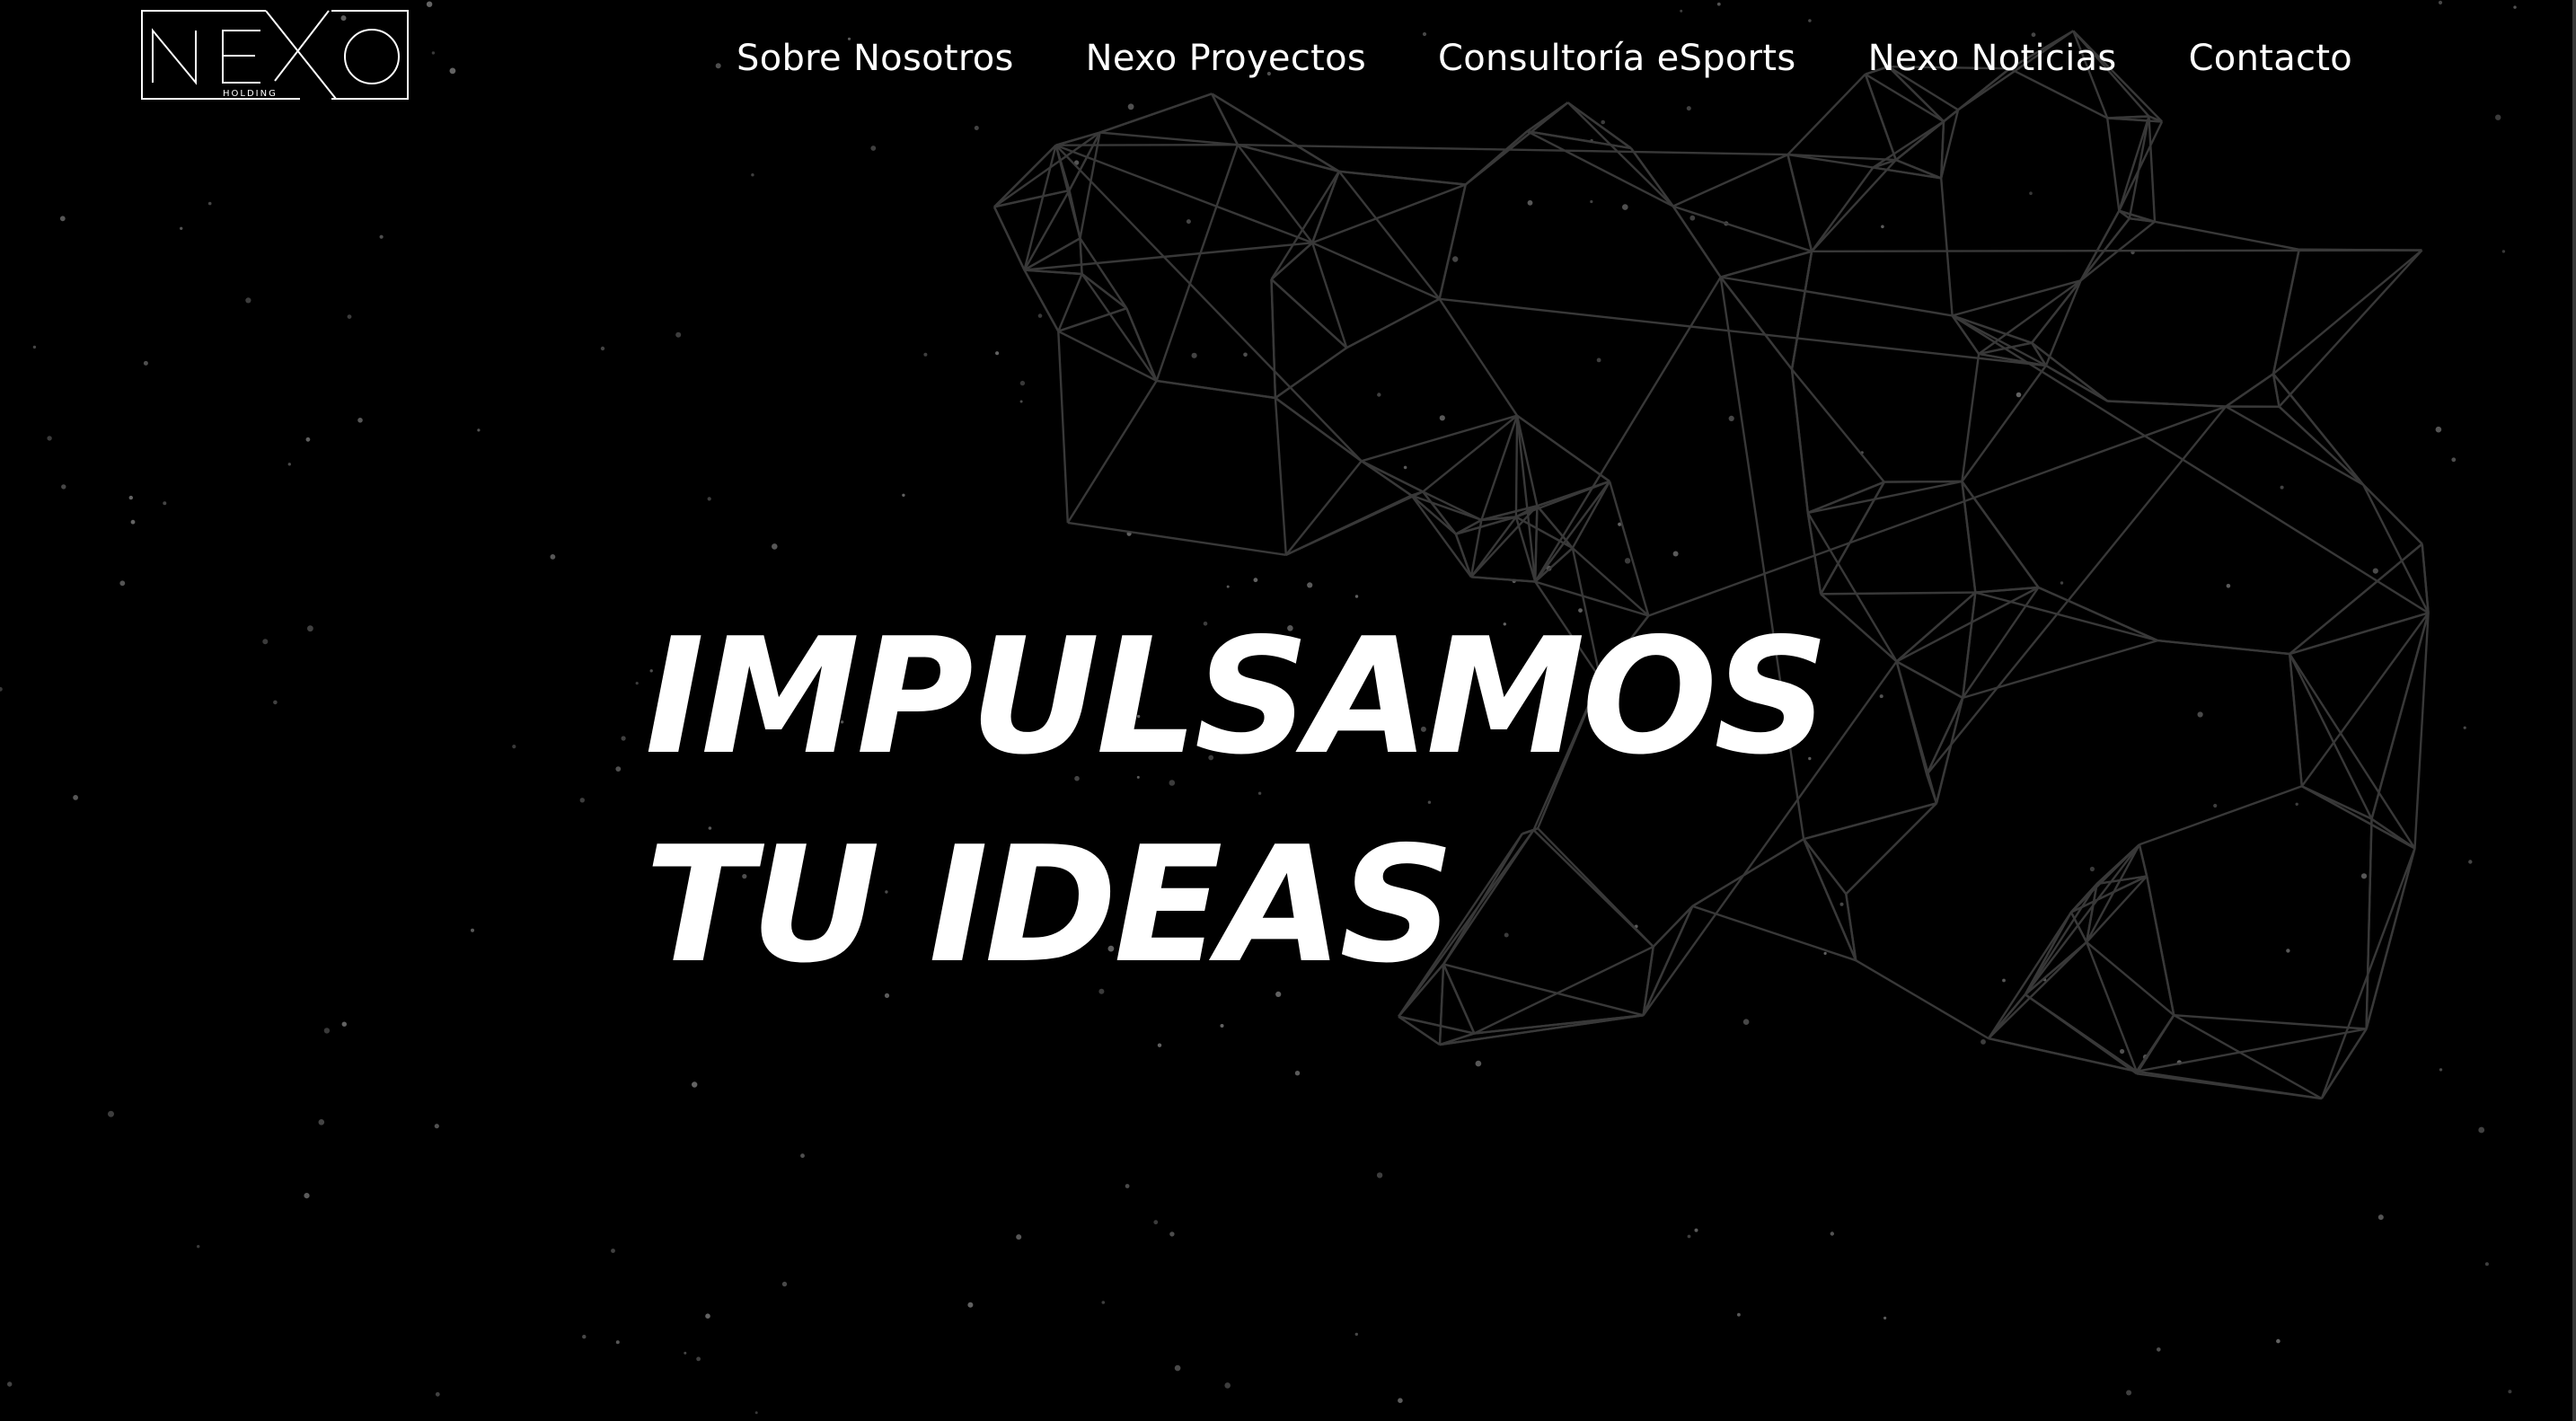 The height and width of the screenshot is (1421, 2576). Describe the element at coordinates (1237, 801) in the screenshot. I see `hero-headline: IMPULSAMOS TU IDEAS` at that location.